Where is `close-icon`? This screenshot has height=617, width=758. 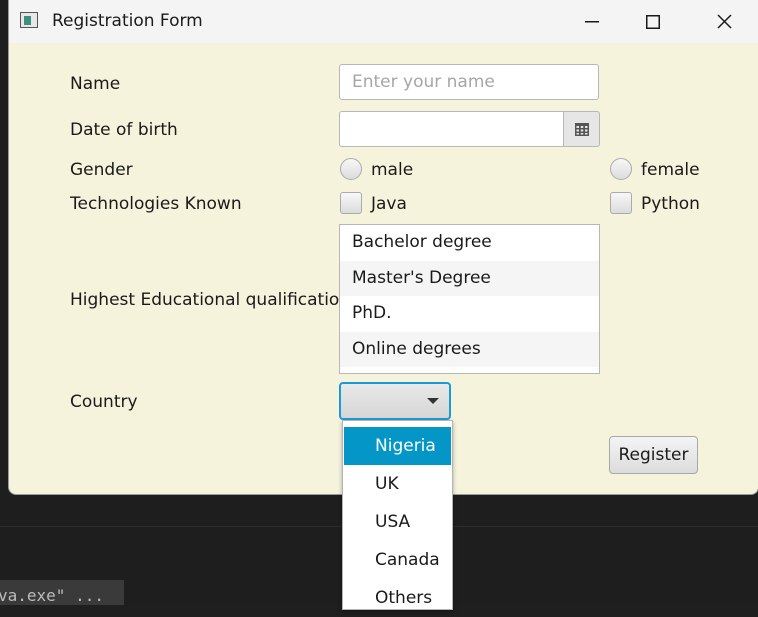
close-icon is located at coordinates (724, 21).